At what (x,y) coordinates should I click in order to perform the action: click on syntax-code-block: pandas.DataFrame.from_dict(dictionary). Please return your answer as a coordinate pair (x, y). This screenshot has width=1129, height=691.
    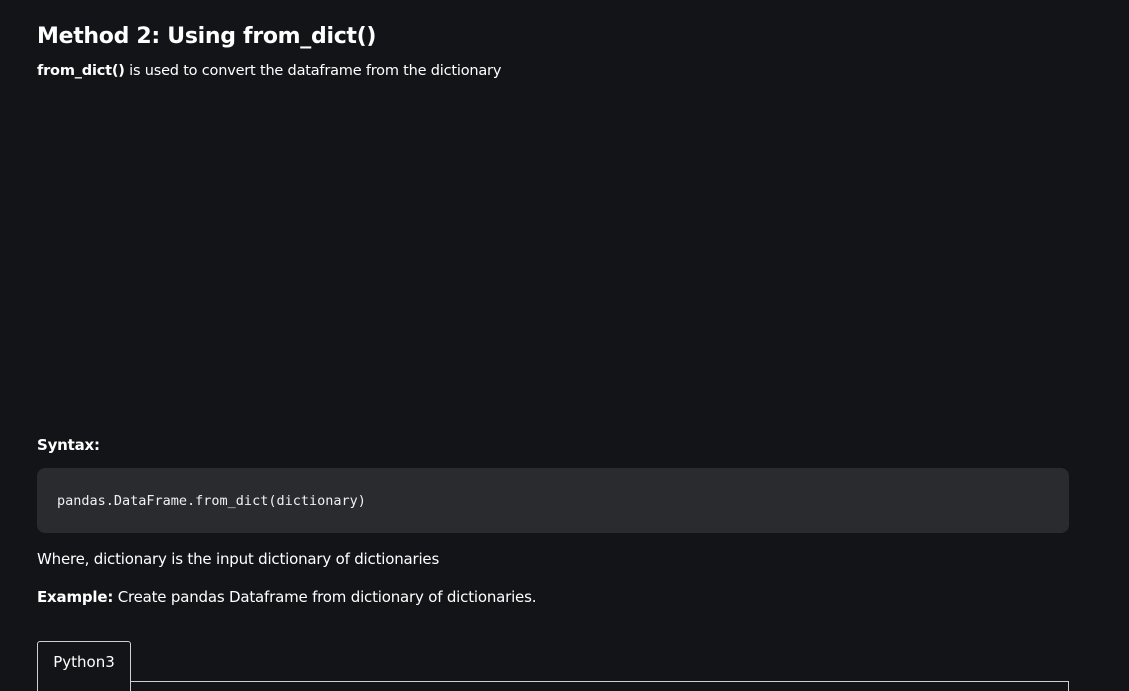
    Looking at the image, I should click on (553, 500).